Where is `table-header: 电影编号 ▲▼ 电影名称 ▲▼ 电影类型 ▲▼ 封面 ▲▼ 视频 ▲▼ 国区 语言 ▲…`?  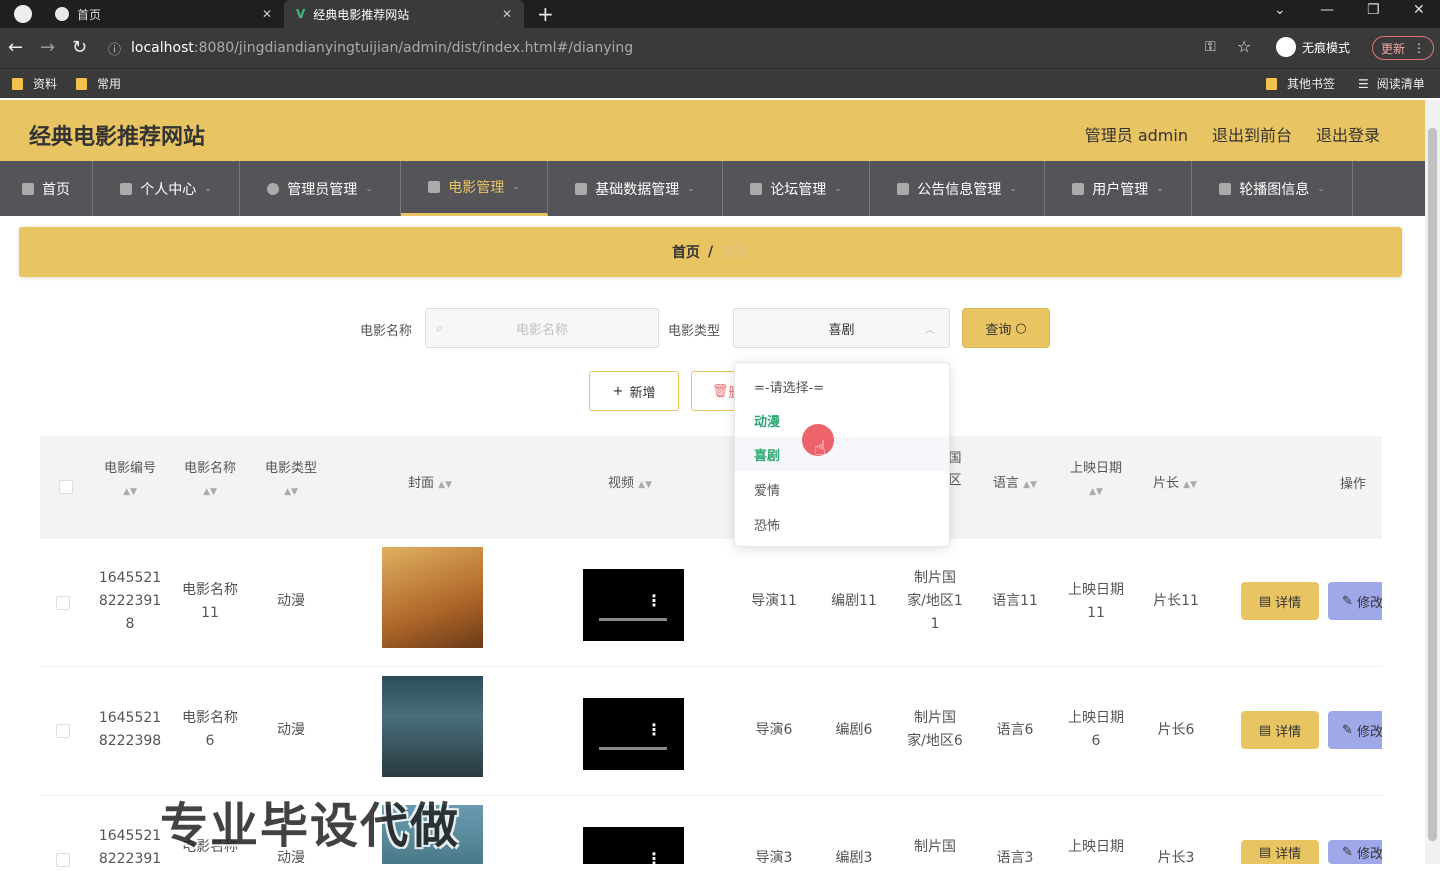 table-header: 电影编号 ▲▼ 电影名称 ▲▼ 电影类型 ▲▼ 封面 ▲▼ 视频 ▲▼ 国区 语言 ▲… is located at coordinates (711, 487).